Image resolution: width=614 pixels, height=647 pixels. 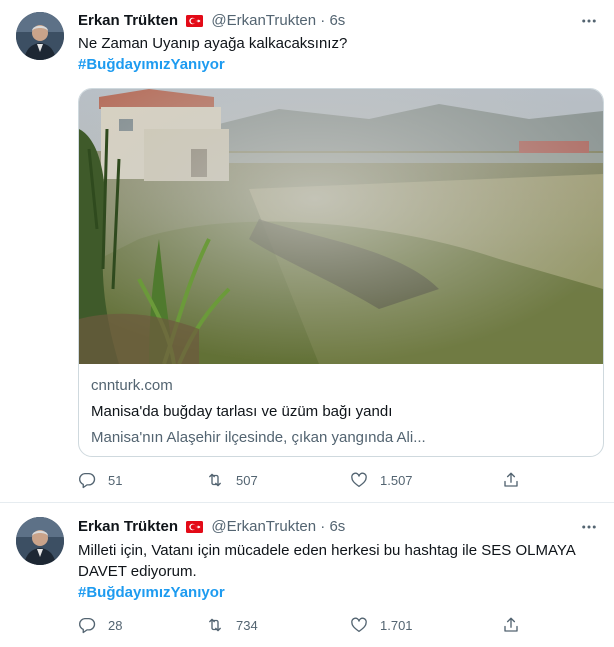 I want to click on retweet-button: 507, so click(x=232, y=480).